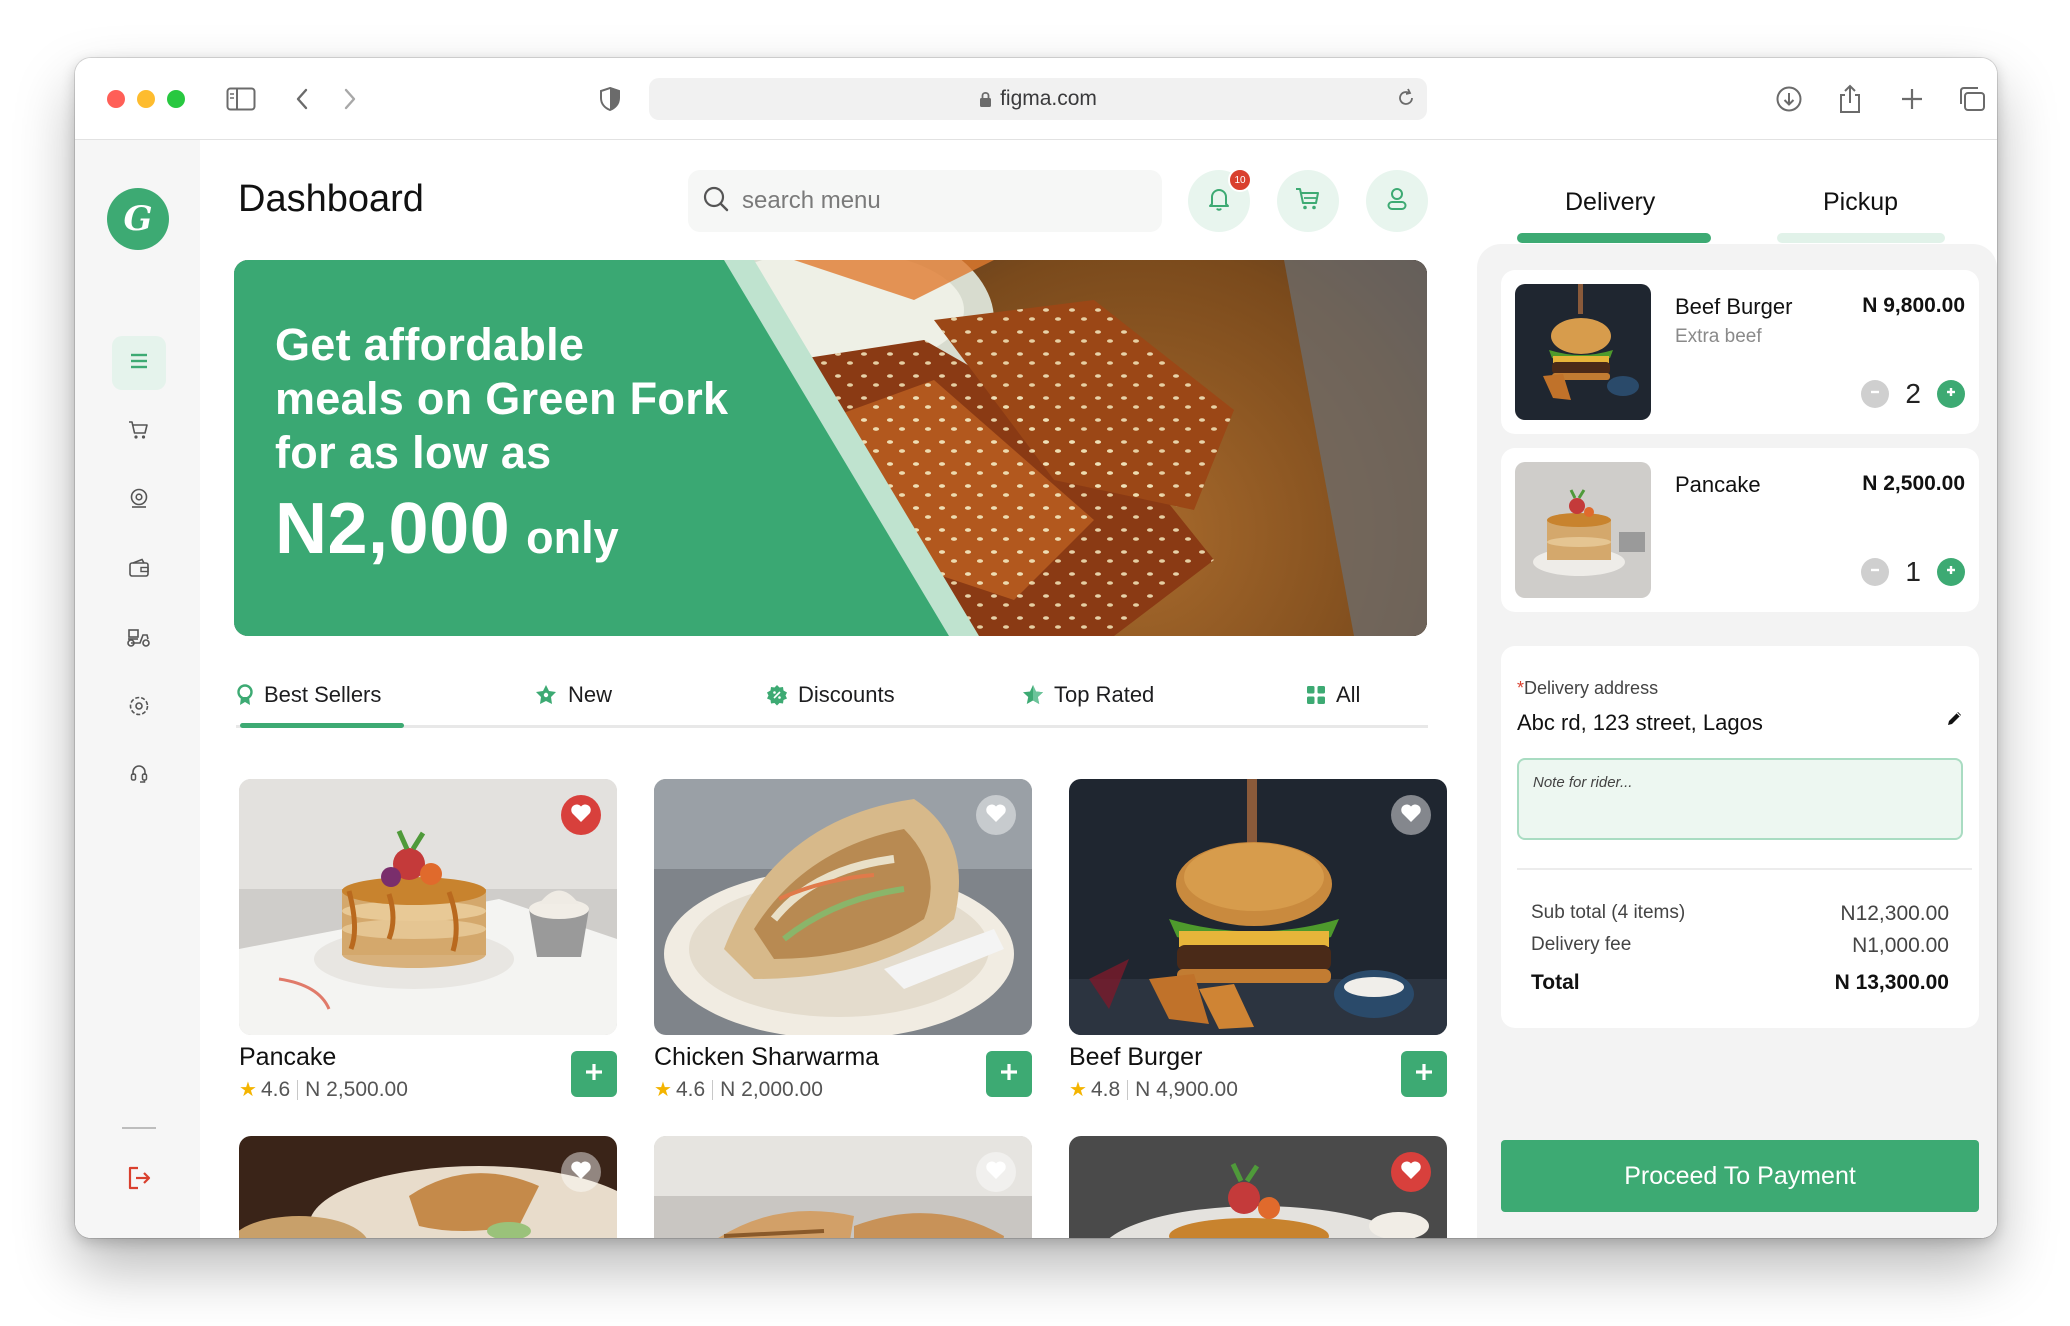 This screenshot has height=1326, width=2070. Describe the element at coordinates (428, 940) in the screenshot. I see `menu-card-pancake: Pancake ★ 4.6 N 2,500.00` at that location.